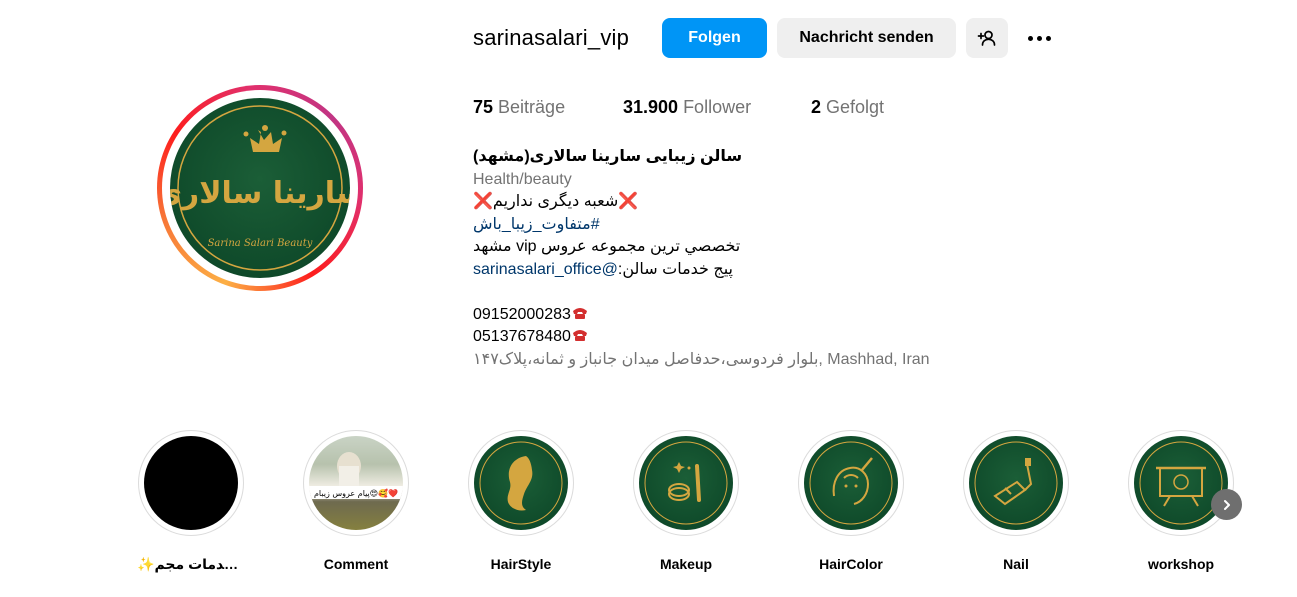 The image size is (1297, 597). I want to click on suggested-accounts-button, so click(987, 38).